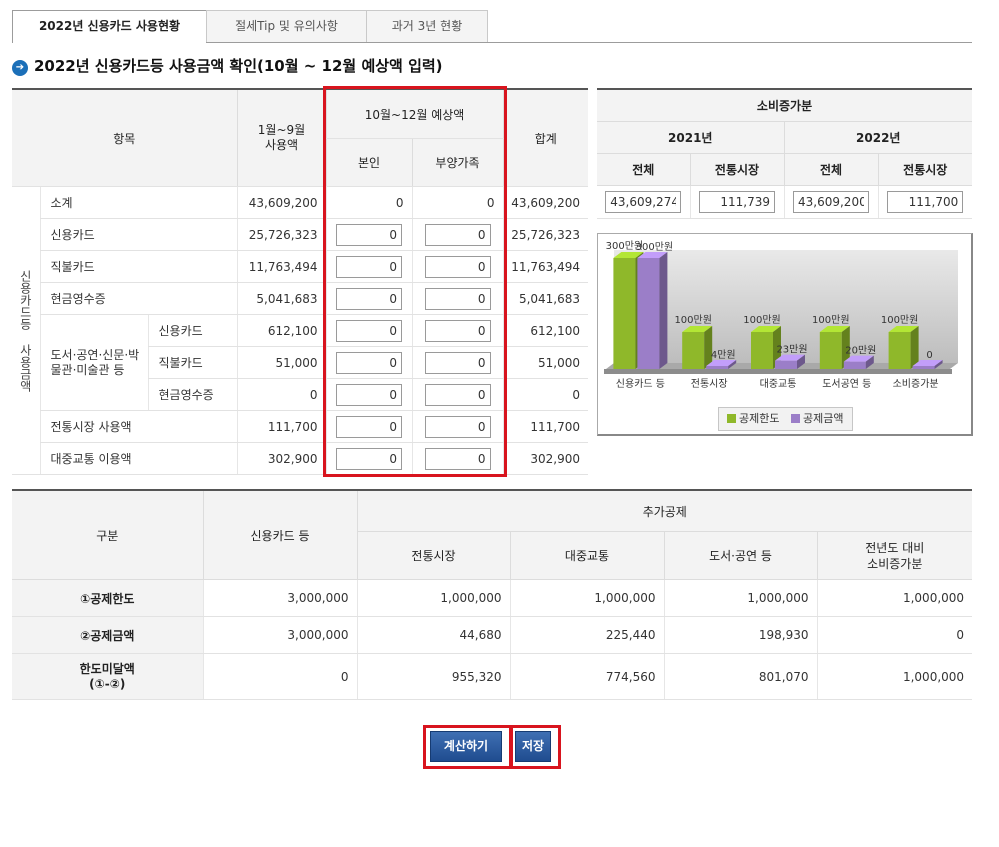 This screenshot has width=999, height=847. I want to click on bar-value-label: 4만원, so click(723, 355).